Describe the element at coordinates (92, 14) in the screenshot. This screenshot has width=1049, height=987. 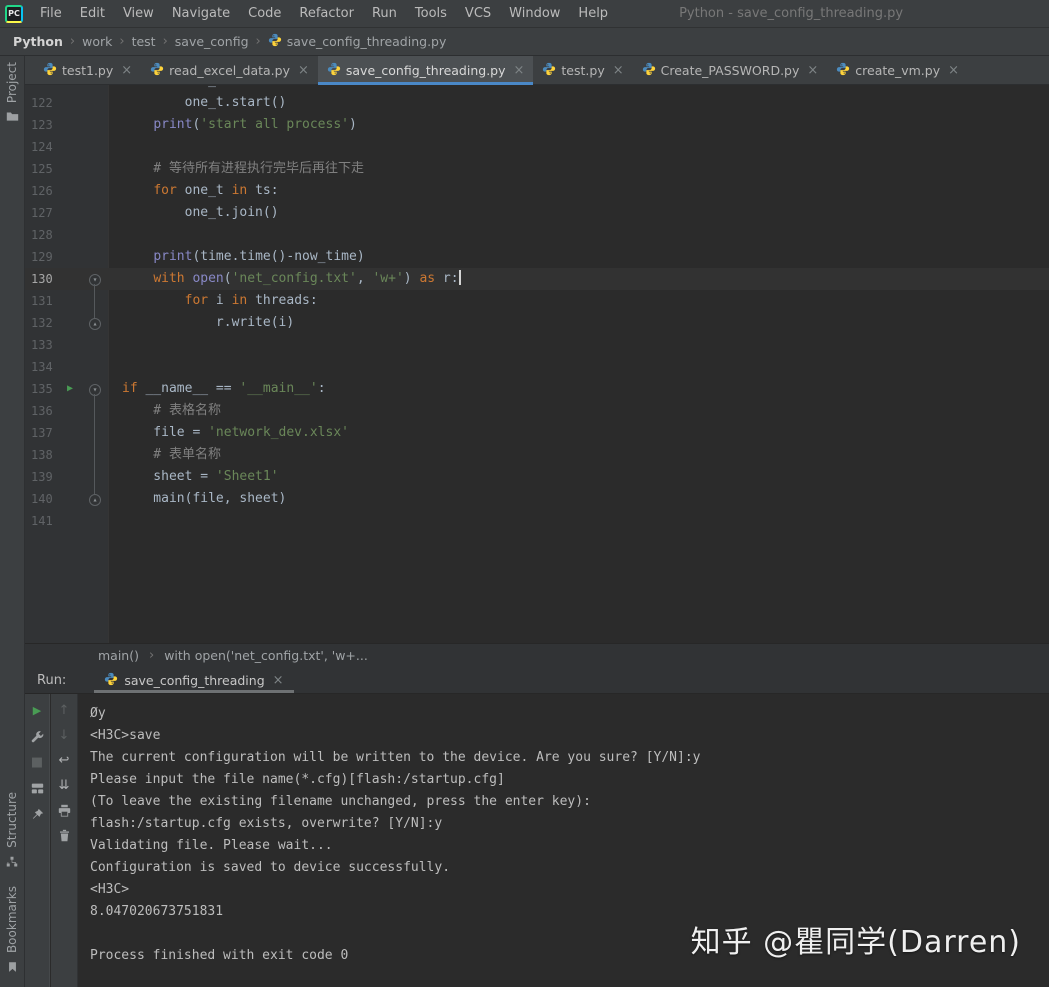
I see `menu-edit: Edit` at that location.